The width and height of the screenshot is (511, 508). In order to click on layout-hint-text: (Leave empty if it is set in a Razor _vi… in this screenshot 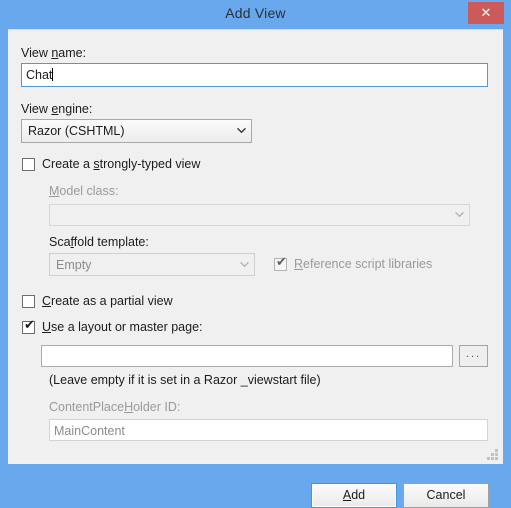, I will do `click(185, 380)`.